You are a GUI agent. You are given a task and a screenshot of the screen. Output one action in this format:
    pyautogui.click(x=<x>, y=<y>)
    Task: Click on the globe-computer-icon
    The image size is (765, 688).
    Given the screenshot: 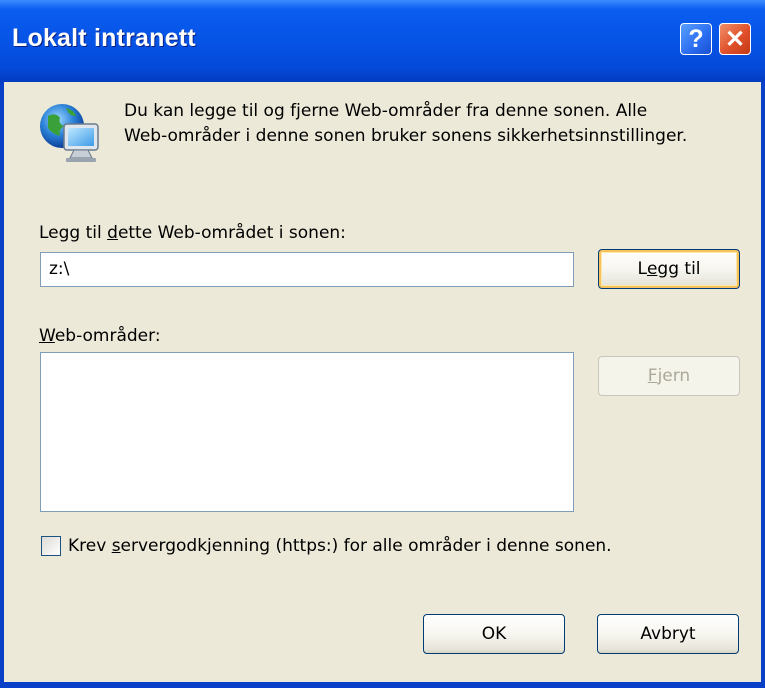 What is the action you would take?
    pyautogui.click(x=69, y=133)
    